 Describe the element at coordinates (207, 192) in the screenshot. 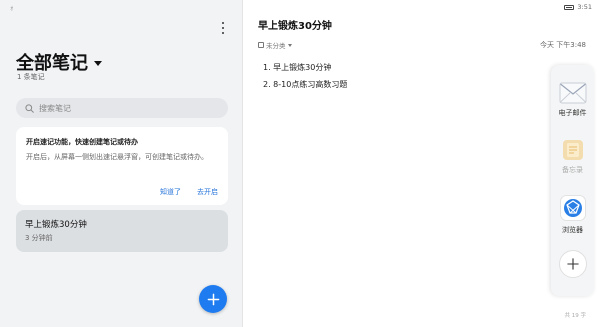

I see `enable-quick-note-button: 去开启` at that location.